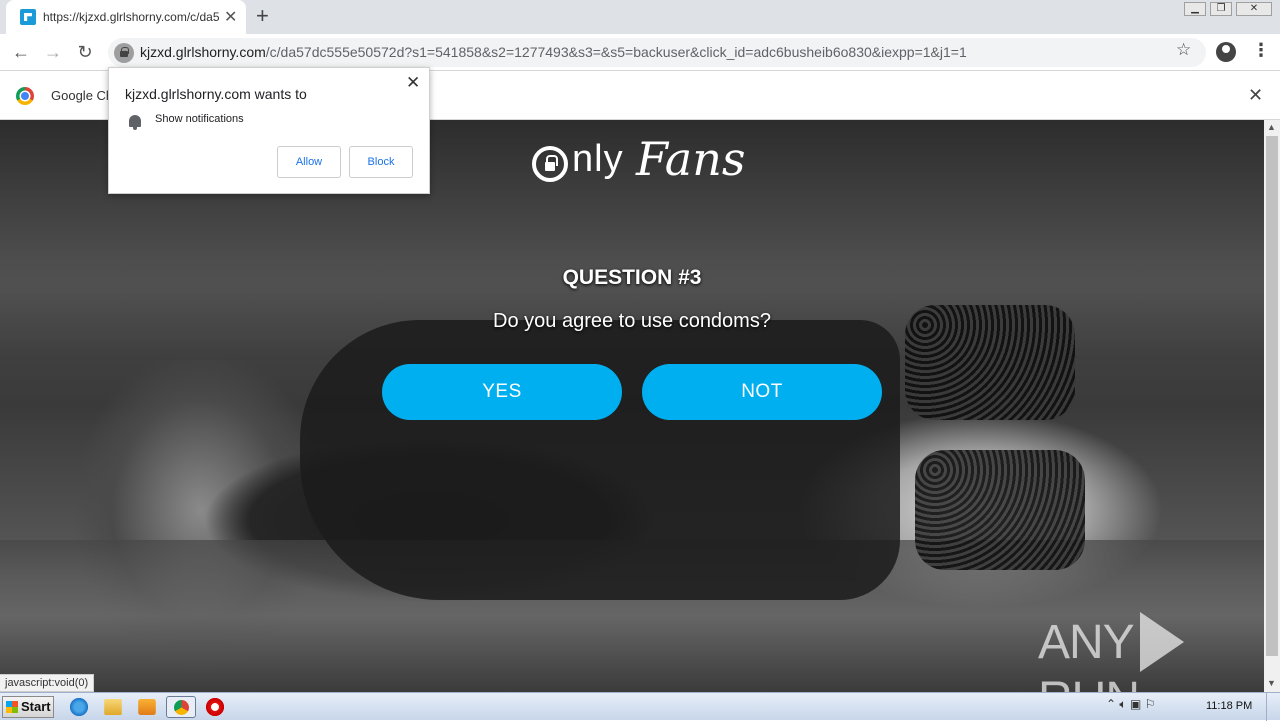 This screenshot has height=721, width=1280. What do you see at coordinates (550, 164) in the screenshot?
I see `lock-o-icon` at bounding box center [550, 164].